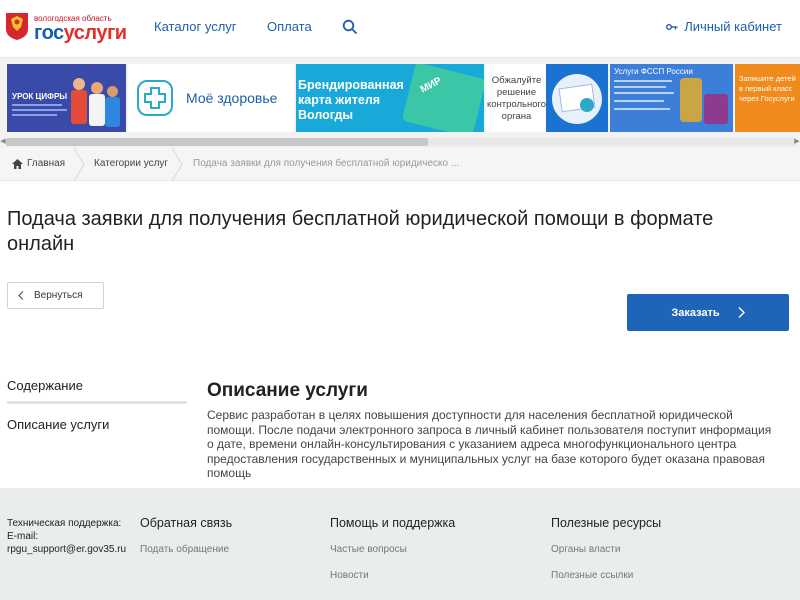 The width and height of the screenshot is (800, 600). I want to click on scroll-right-arrow: ▶, so click(797, 142).